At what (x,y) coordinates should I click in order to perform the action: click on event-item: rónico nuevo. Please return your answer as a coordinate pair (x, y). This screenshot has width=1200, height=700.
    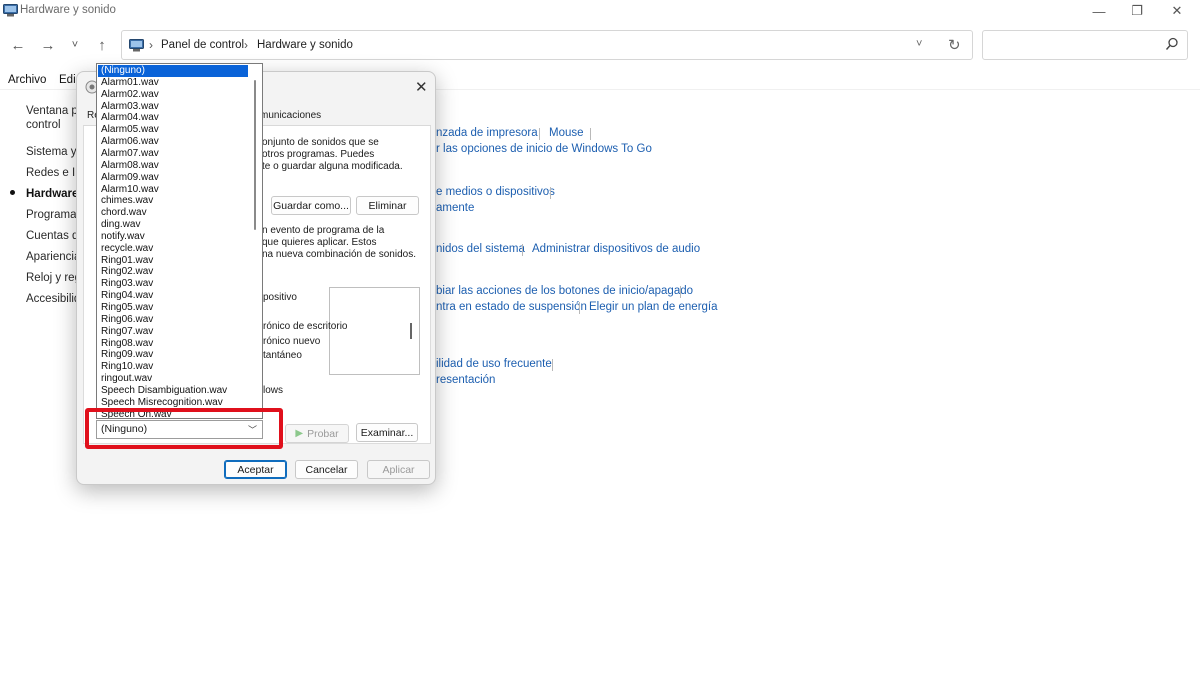
    Looking at the image, I should click on (291, 342).